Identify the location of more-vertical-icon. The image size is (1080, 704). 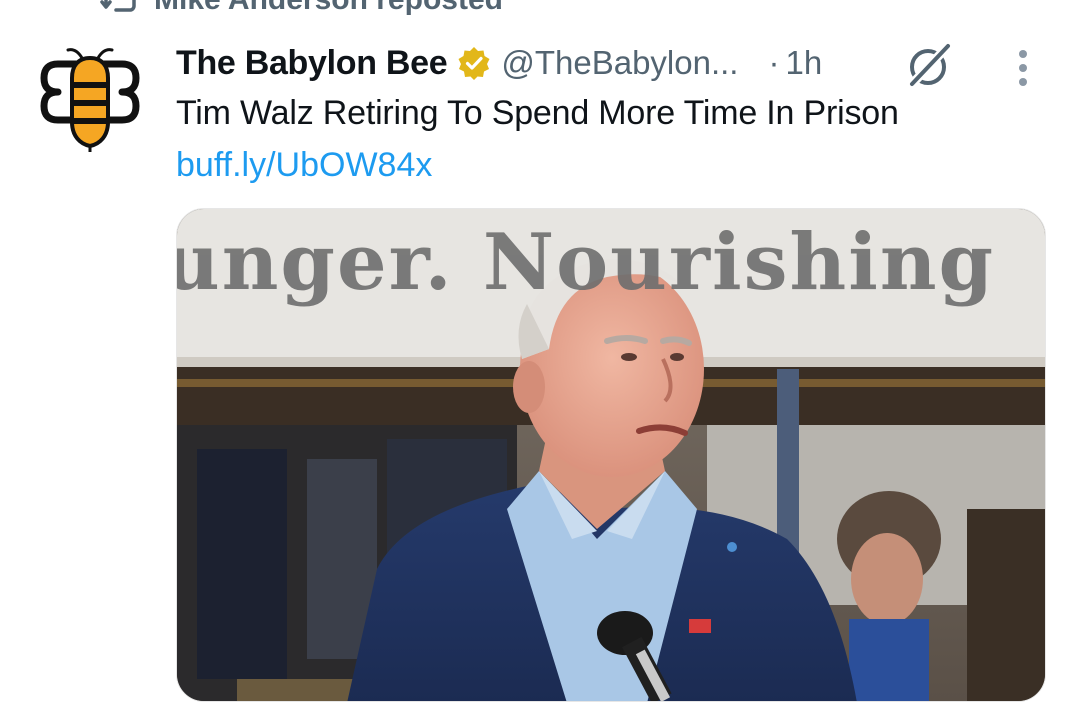
(1023, 54).